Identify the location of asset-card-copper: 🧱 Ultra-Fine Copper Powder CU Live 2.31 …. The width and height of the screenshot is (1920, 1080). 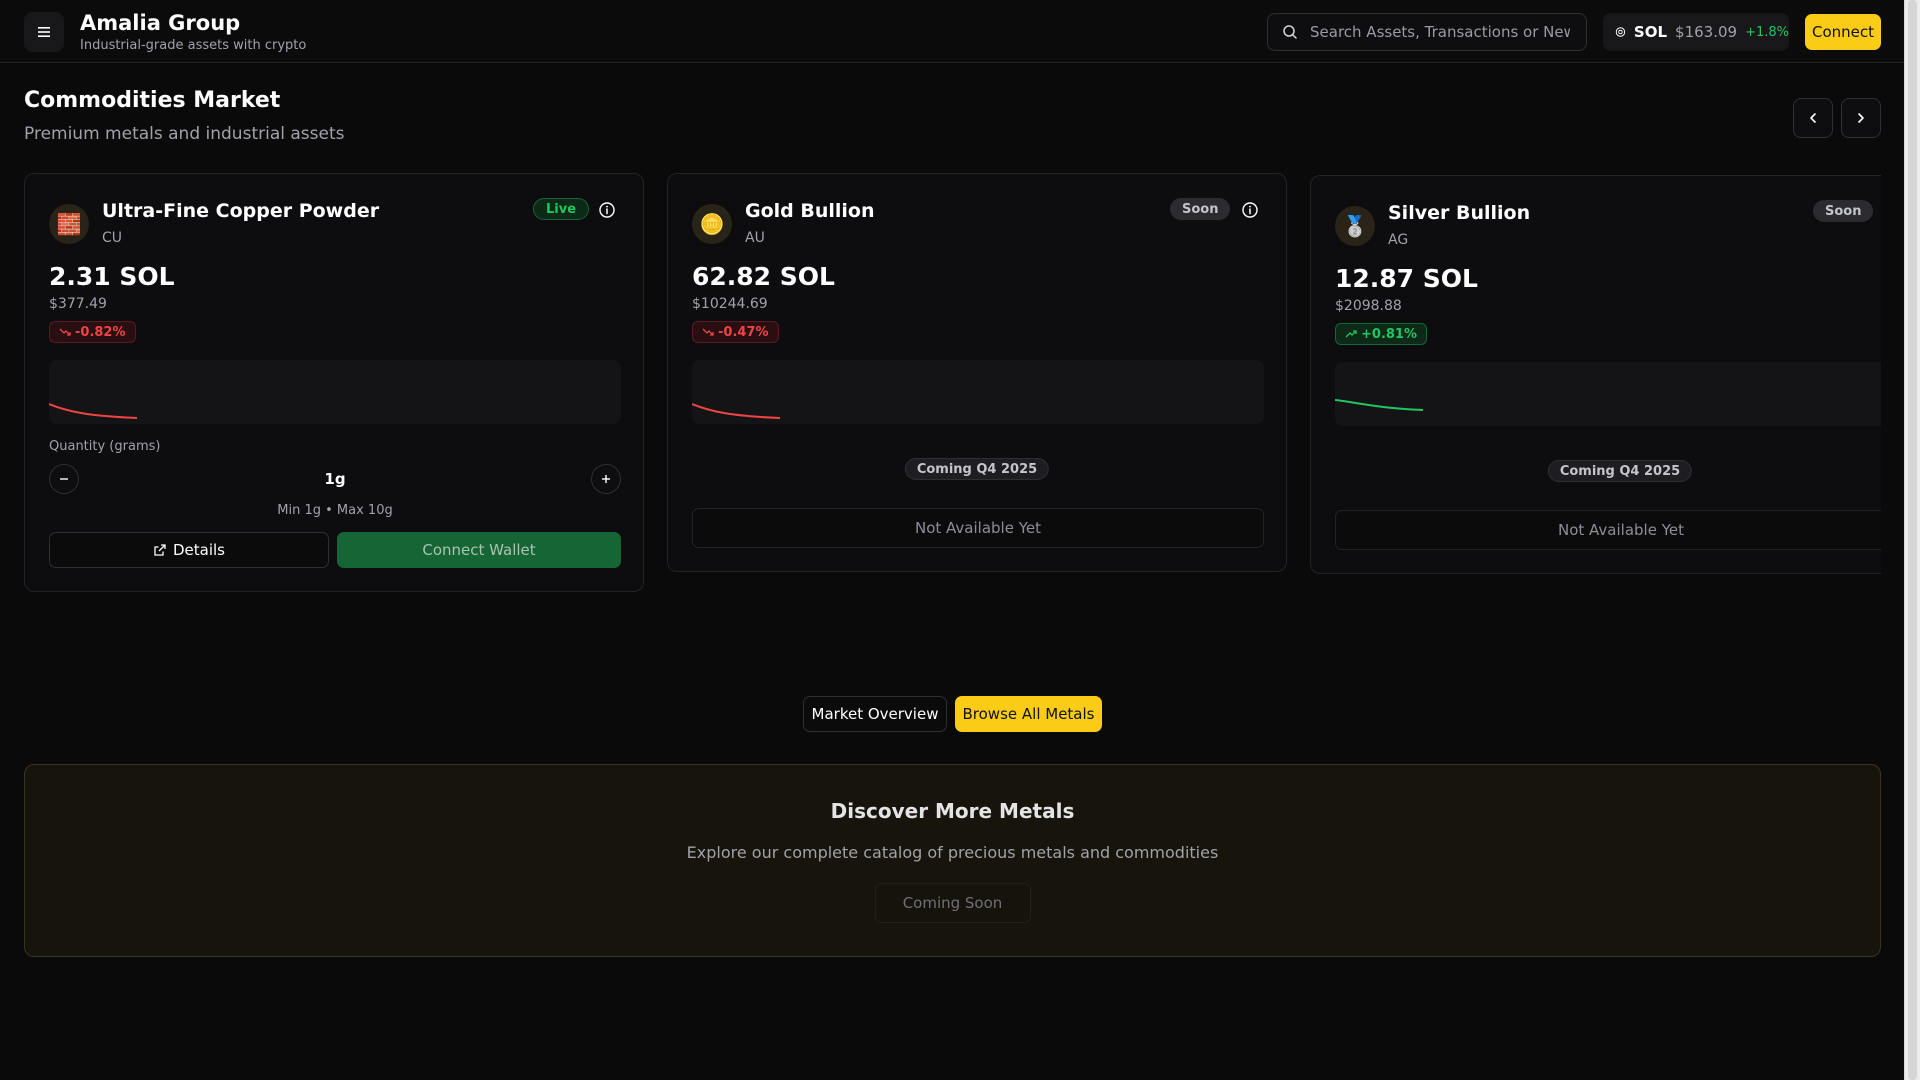
(334, 382).